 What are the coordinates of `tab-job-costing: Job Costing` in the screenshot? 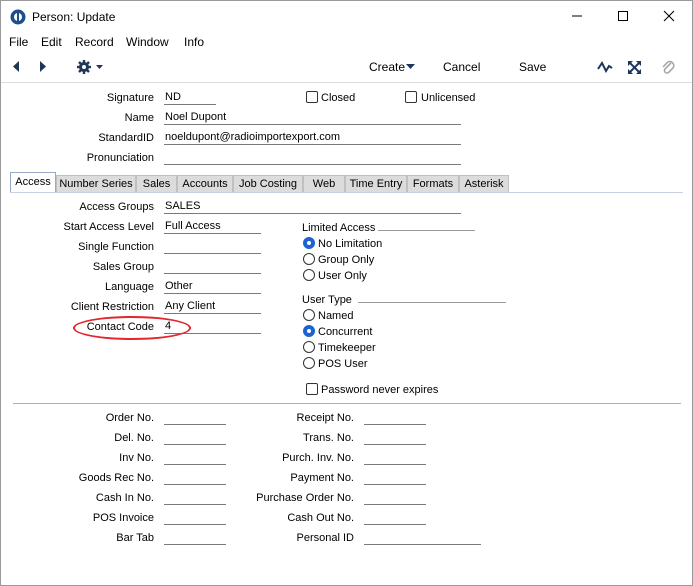 It's located at (268, 184).